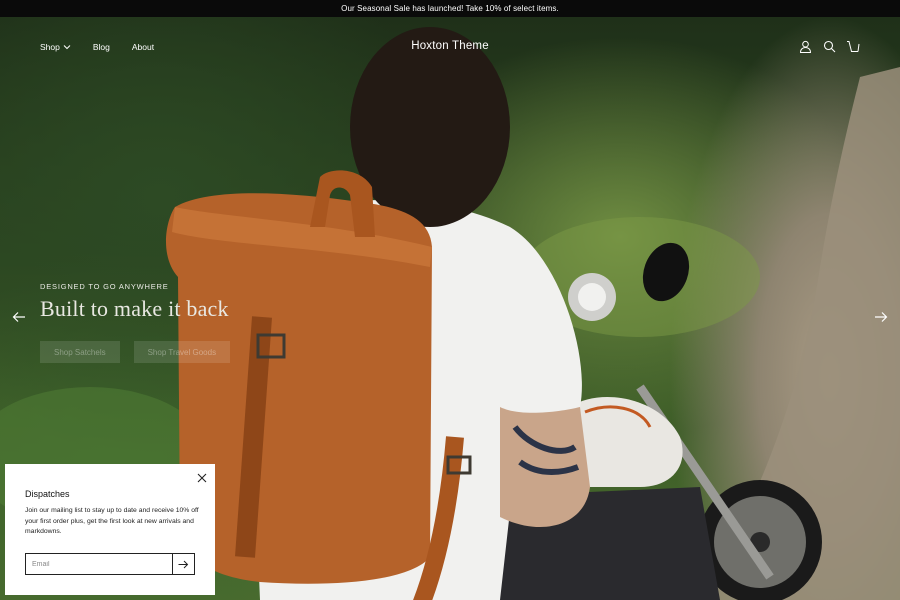  What do you see at coordinates (805, 46) in the screenshot?
I see `account-icon` at bounding box center [805, 46].